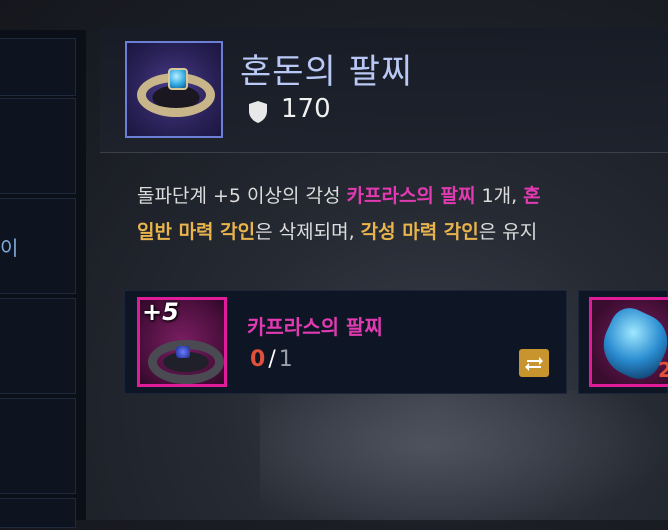  I want to click on desc-highlight-engraving: 일반 마력 각인, so click(196, 232).